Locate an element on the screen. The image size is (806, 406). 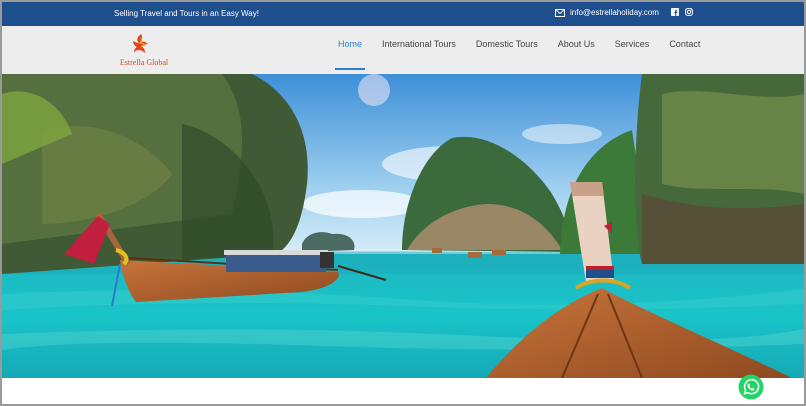
email-text: info@estrellaholiday.com is located at coordinates (614, 12).